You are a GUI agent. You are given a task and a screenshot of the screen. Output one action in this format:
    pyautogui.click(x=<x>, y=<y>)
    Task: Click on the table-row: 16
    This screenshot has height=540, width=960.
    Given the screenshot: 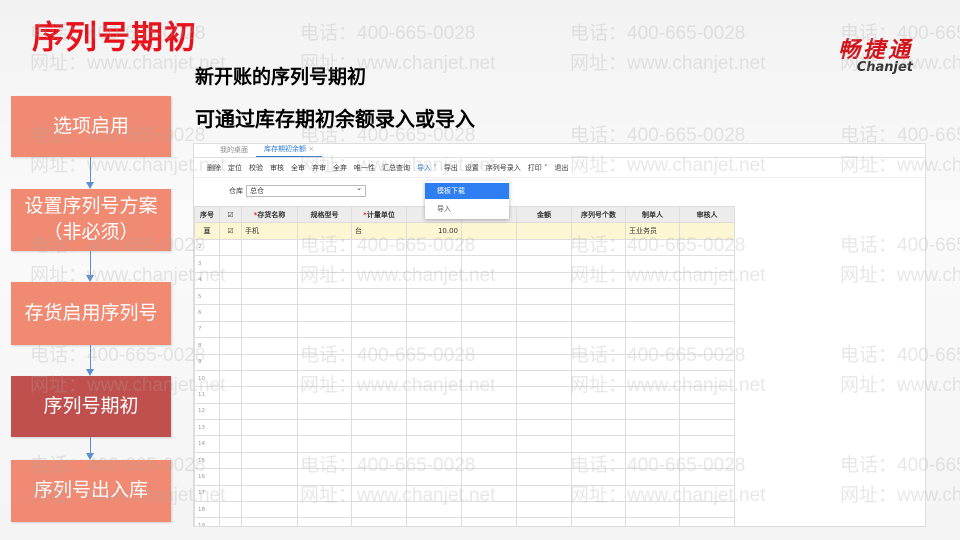 What is the action you would take?
    pyautogui.click(x=464, y=477)
    